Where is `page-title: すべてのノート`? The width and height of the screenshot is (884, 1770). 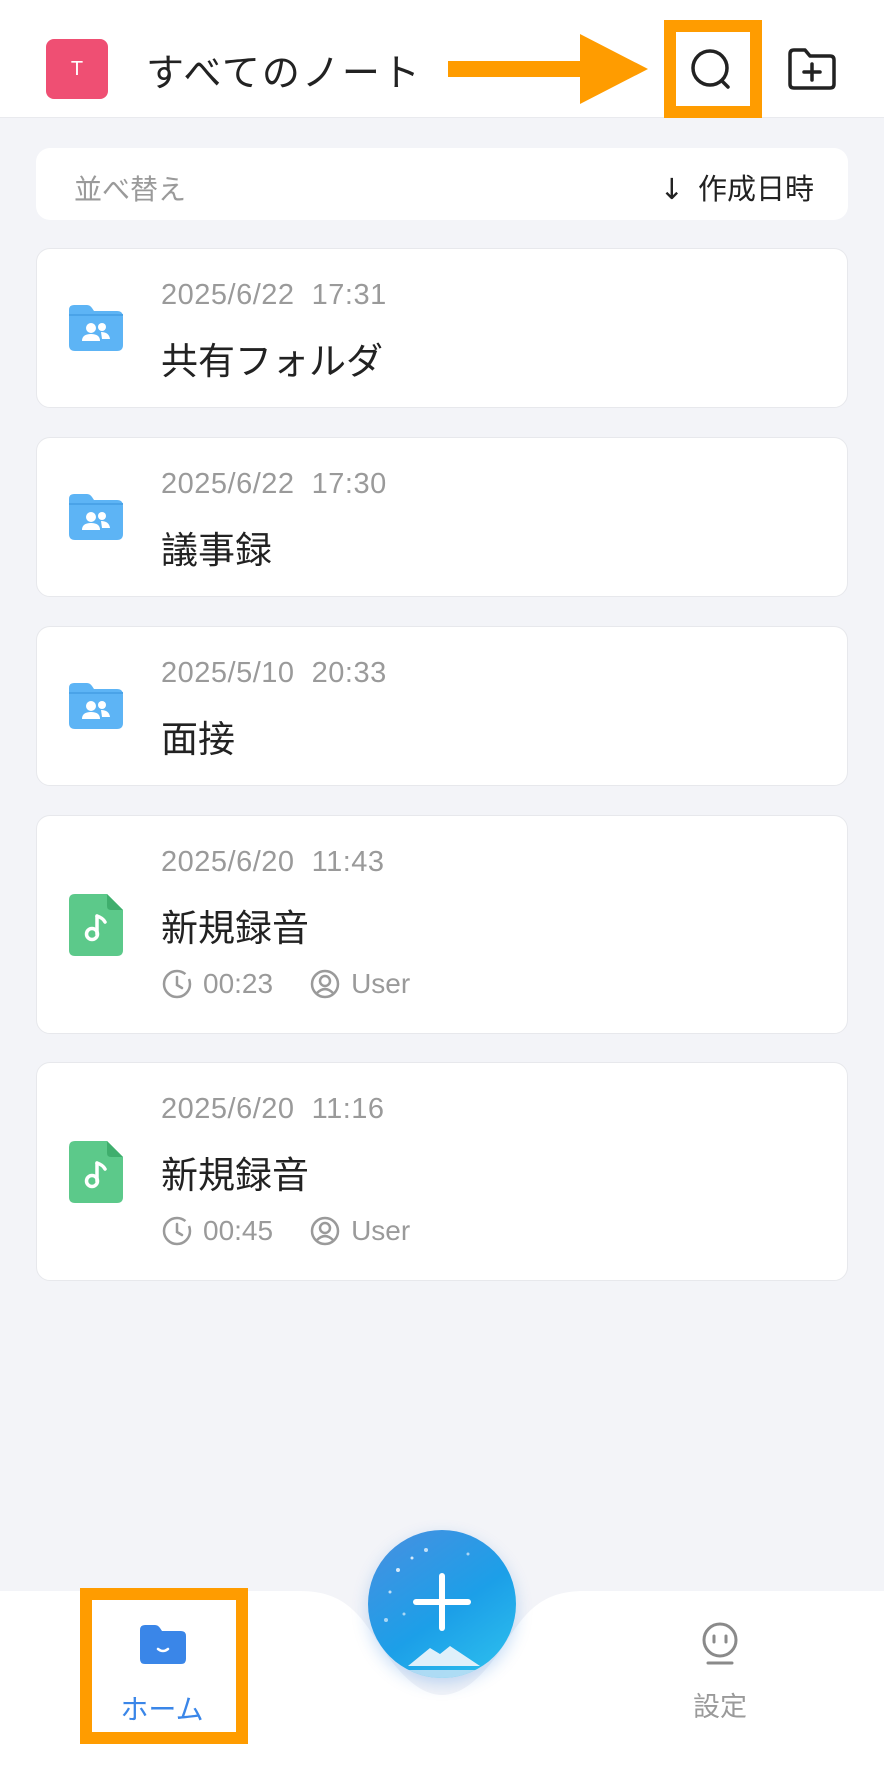
page-title: すべてのノート is located at coordinates (284, 73).